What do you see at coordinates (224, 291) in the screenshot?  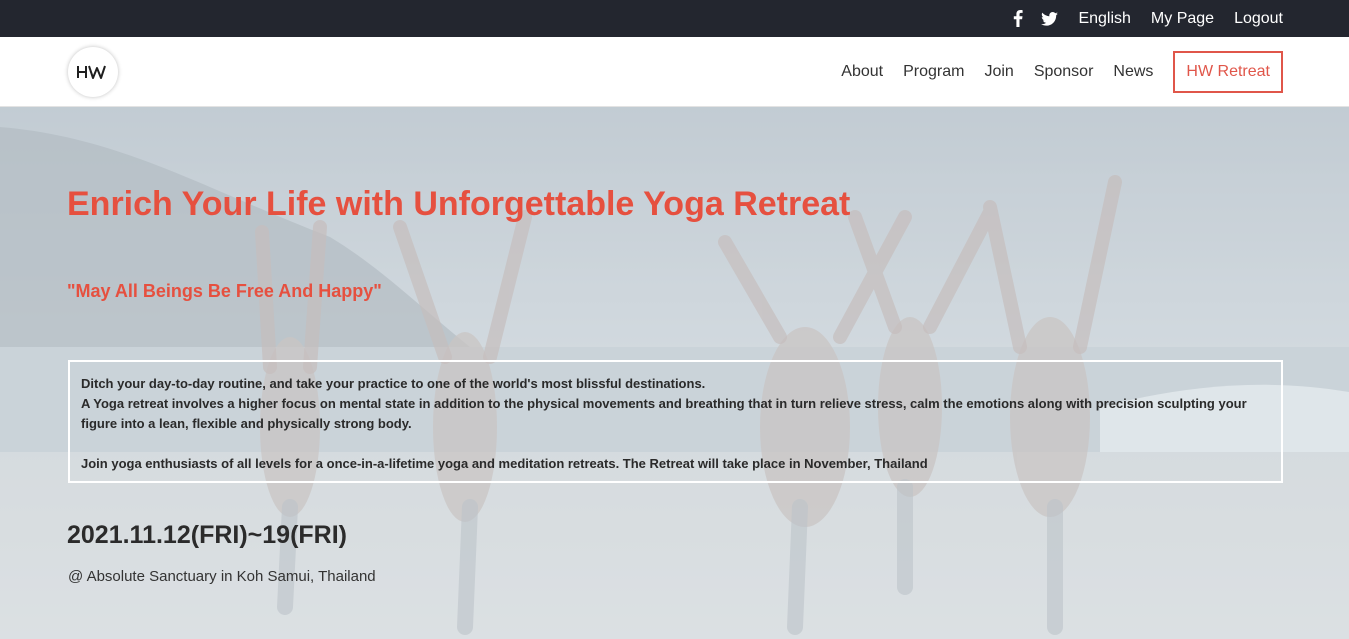 I see `hero-motto: "May All Beings Be Free And Happy"` at bounding box center [224, 291].